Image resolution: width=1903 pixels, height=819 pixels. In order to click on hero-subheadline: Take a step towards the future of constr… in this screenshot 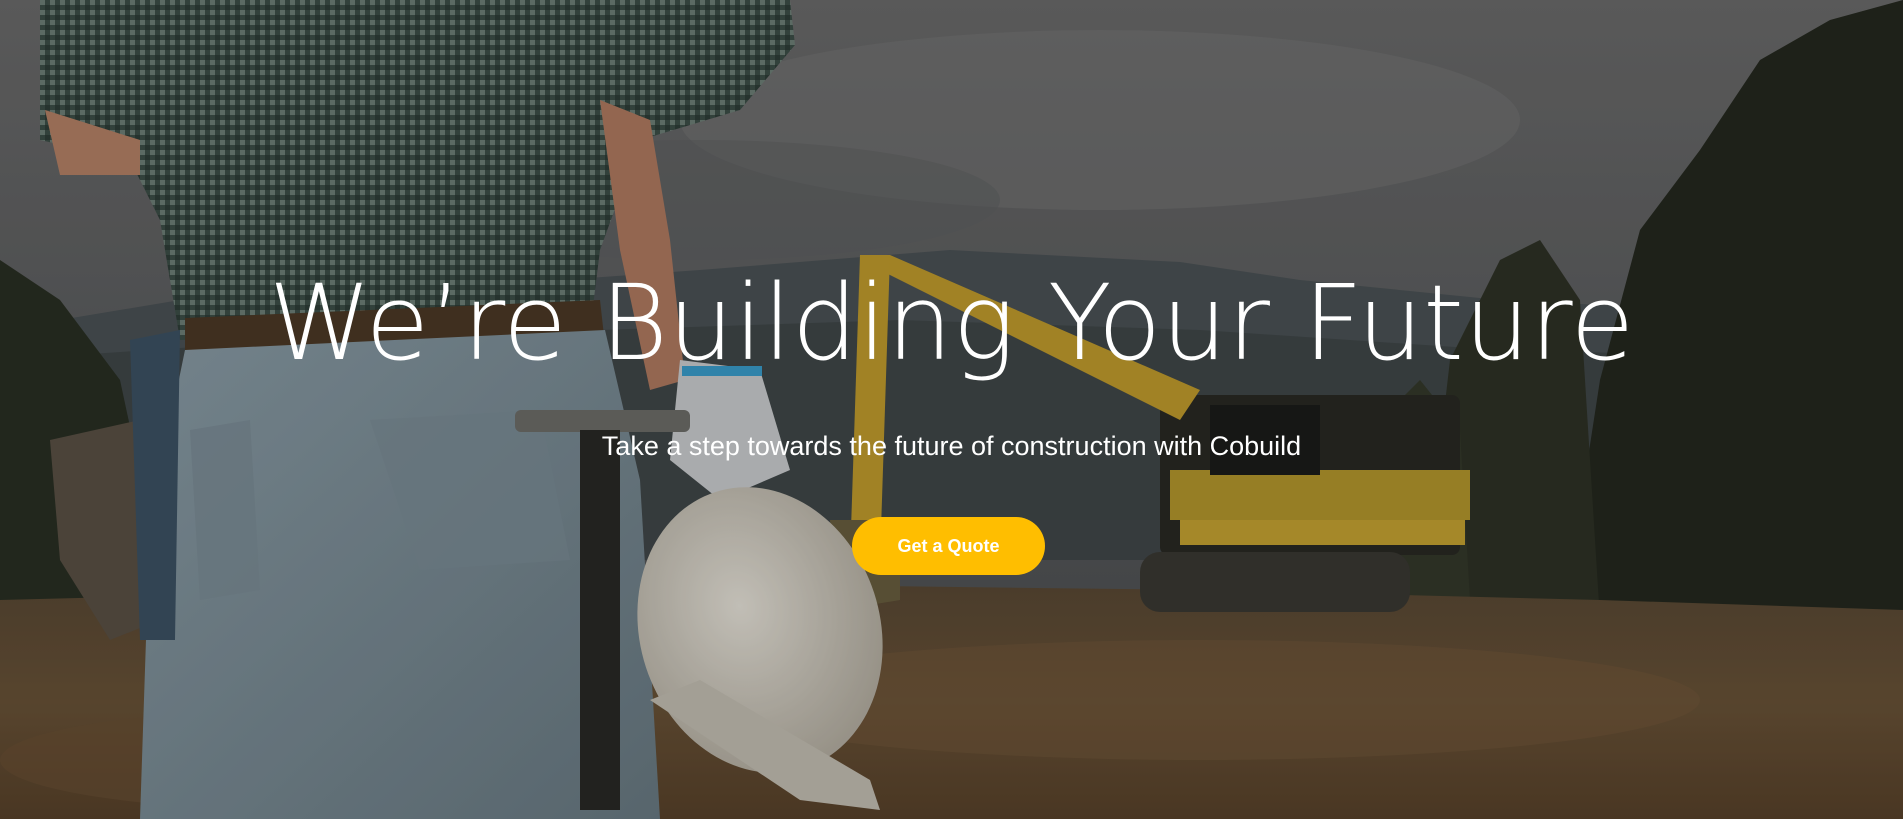, I will do `click(951, 446)`.